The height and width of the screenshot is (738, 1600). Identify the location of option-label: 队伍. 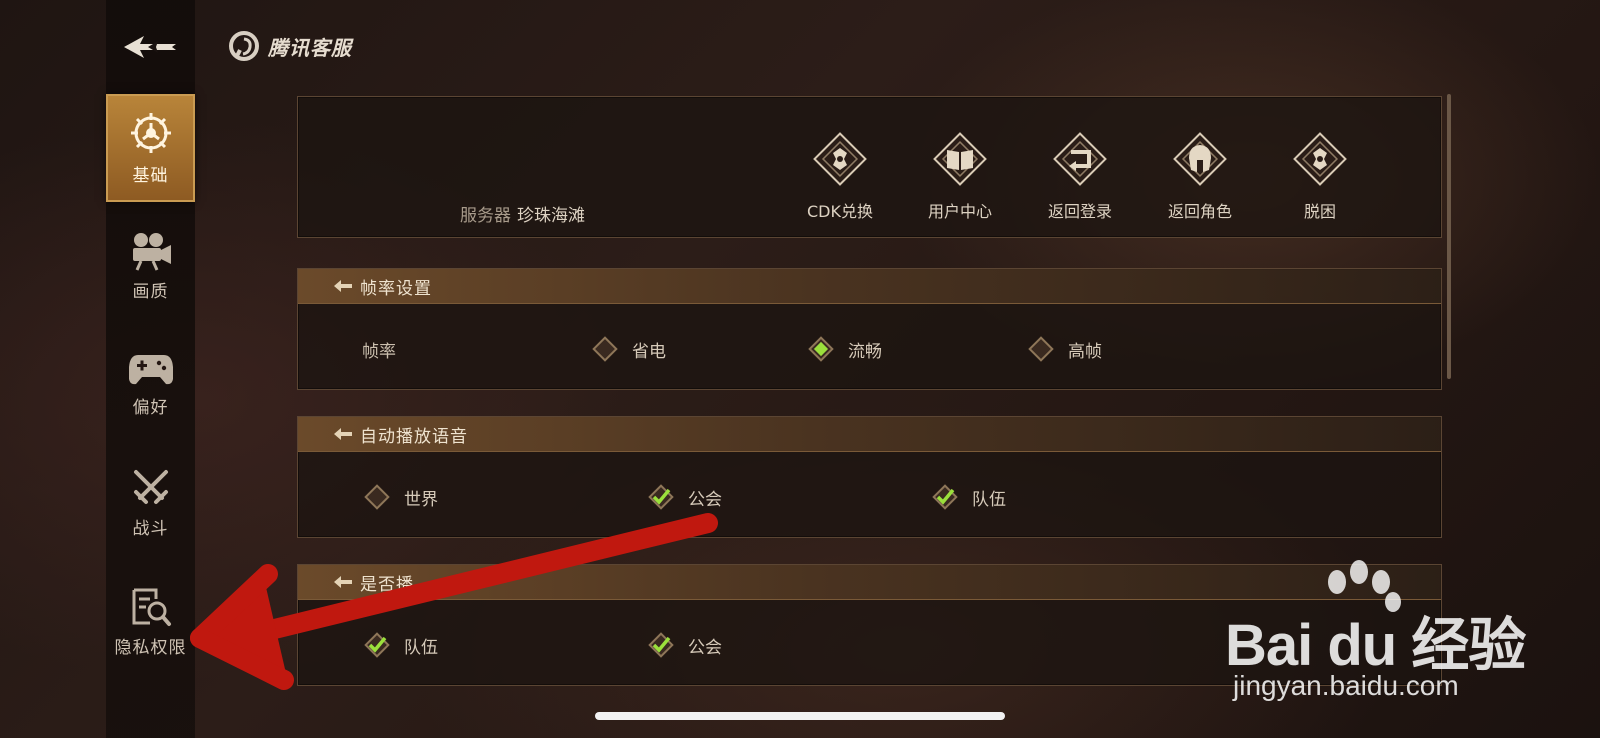
(989, 499).